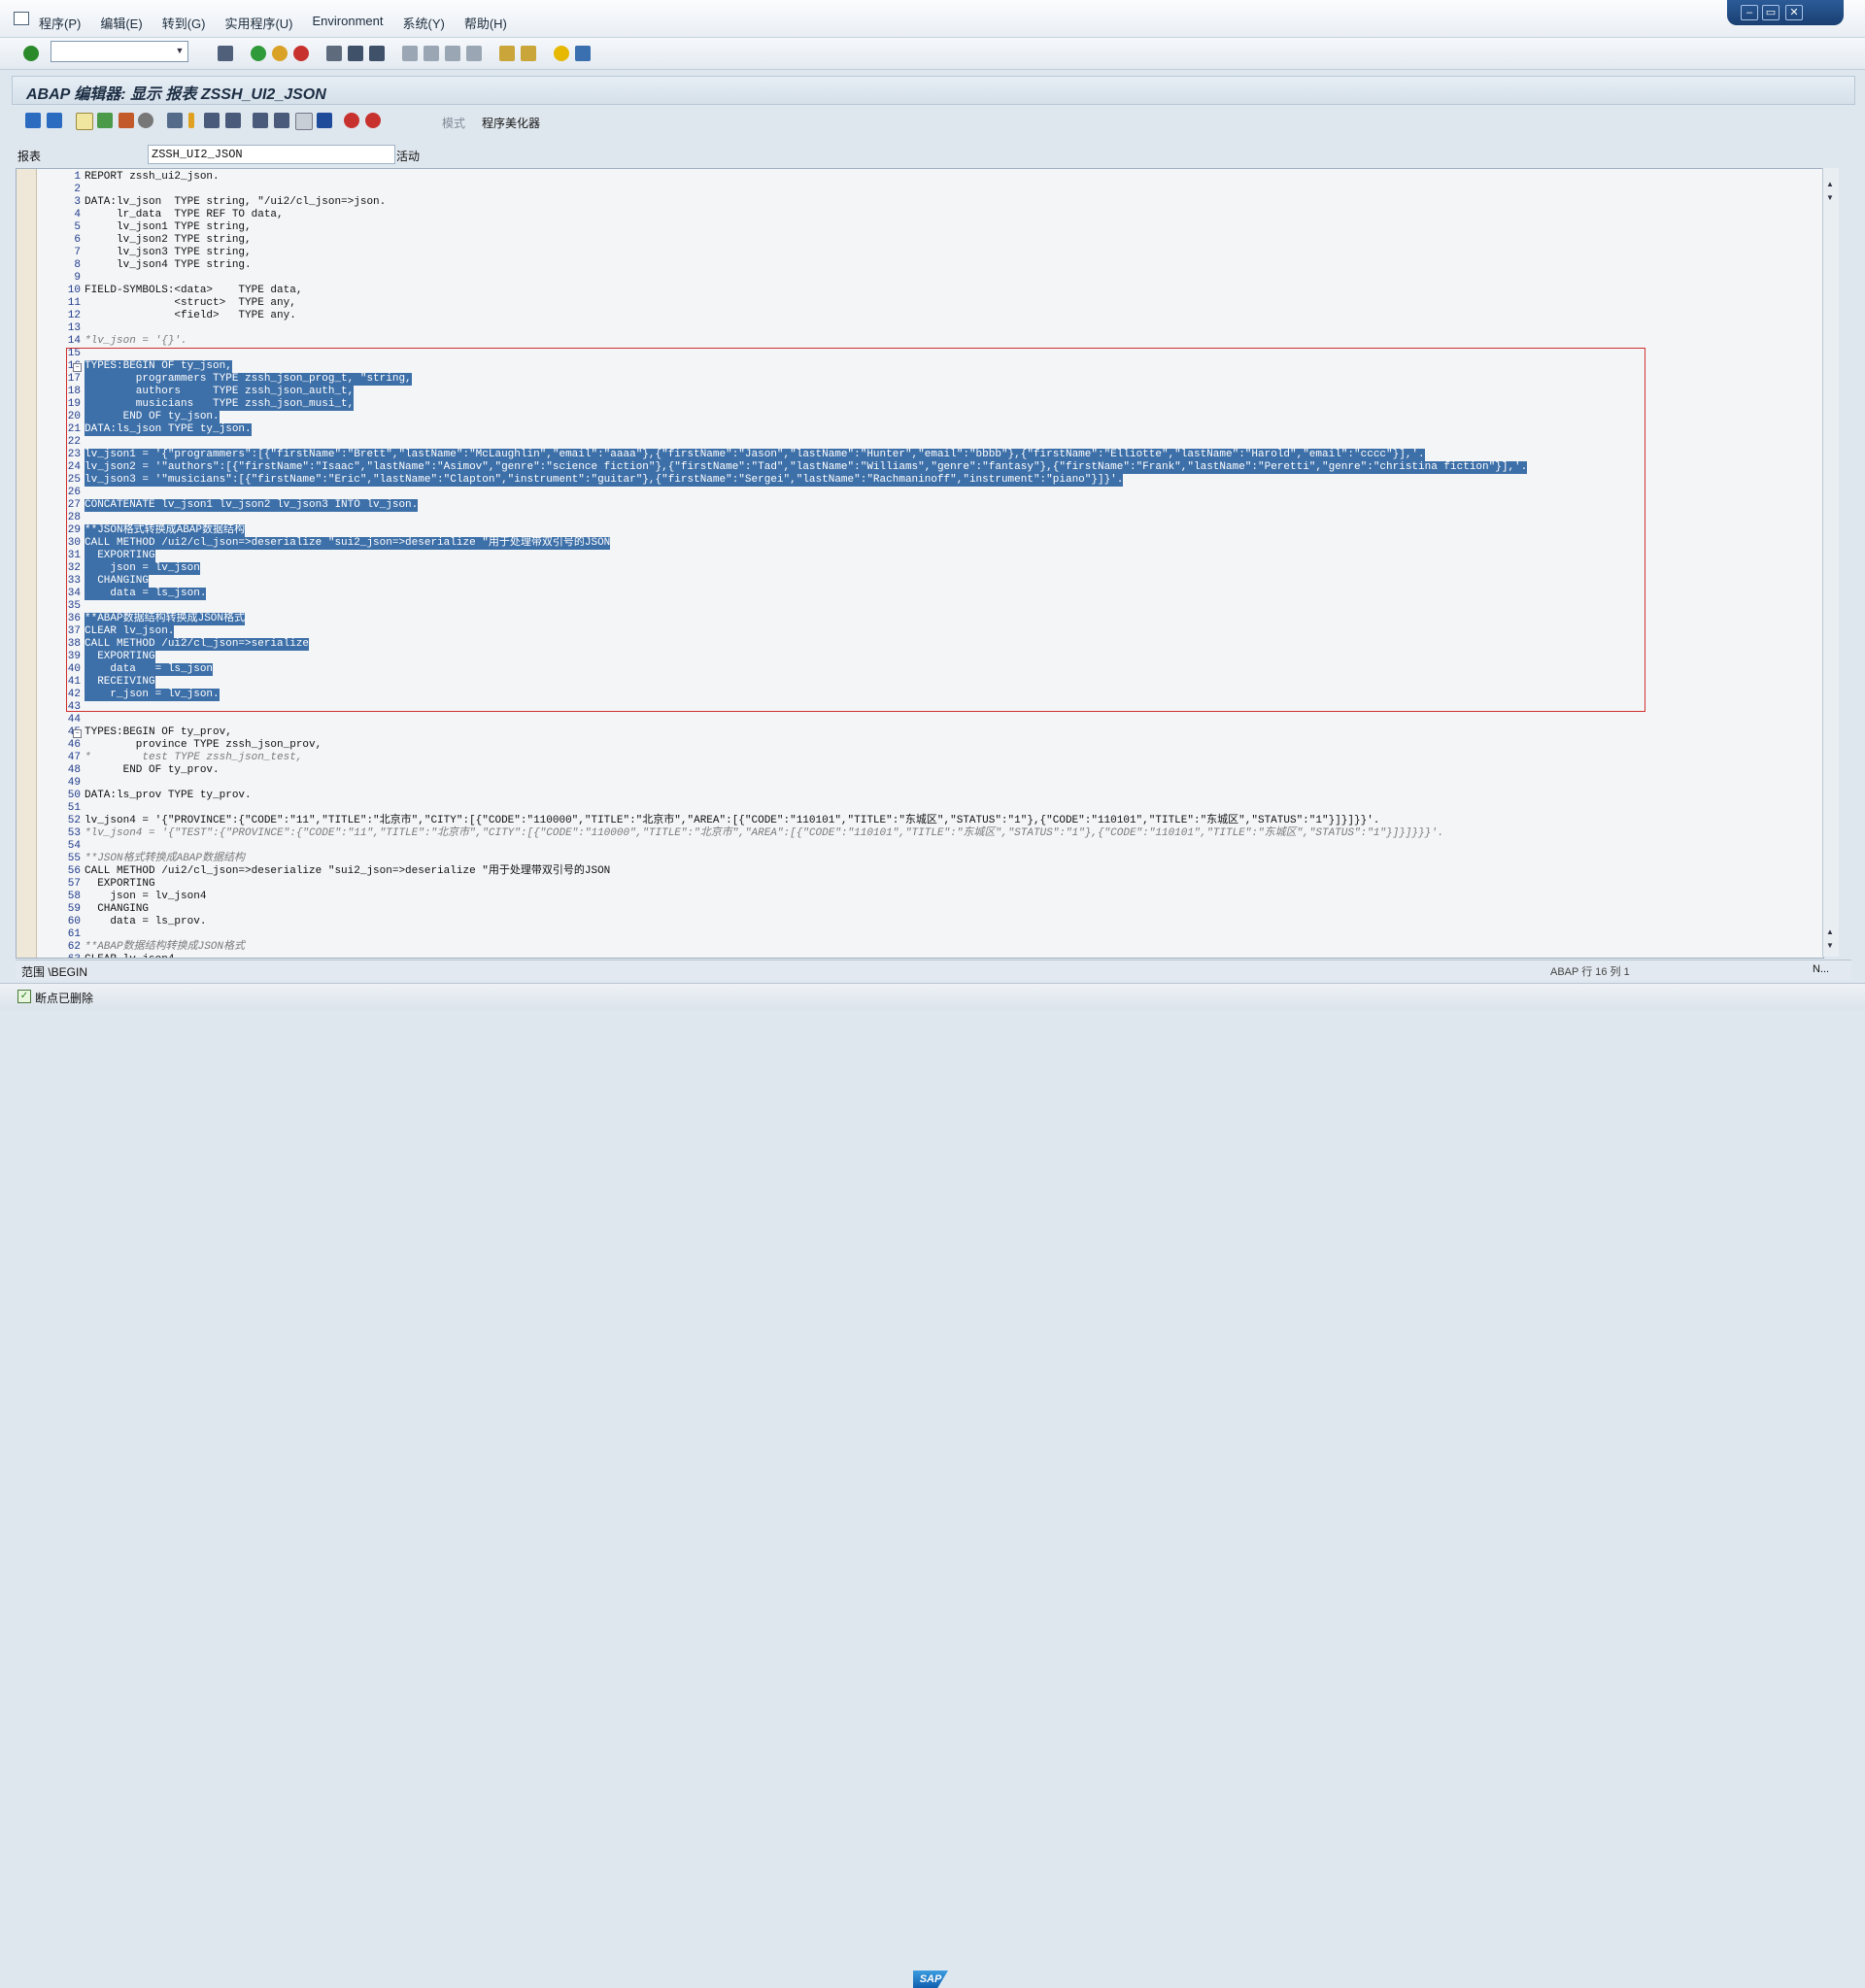 The height and width of the screenshot is (1988, 1865). Describe the element at coordinates (431, 53) in the screenshot. I see `previous-page-icon` at that location.